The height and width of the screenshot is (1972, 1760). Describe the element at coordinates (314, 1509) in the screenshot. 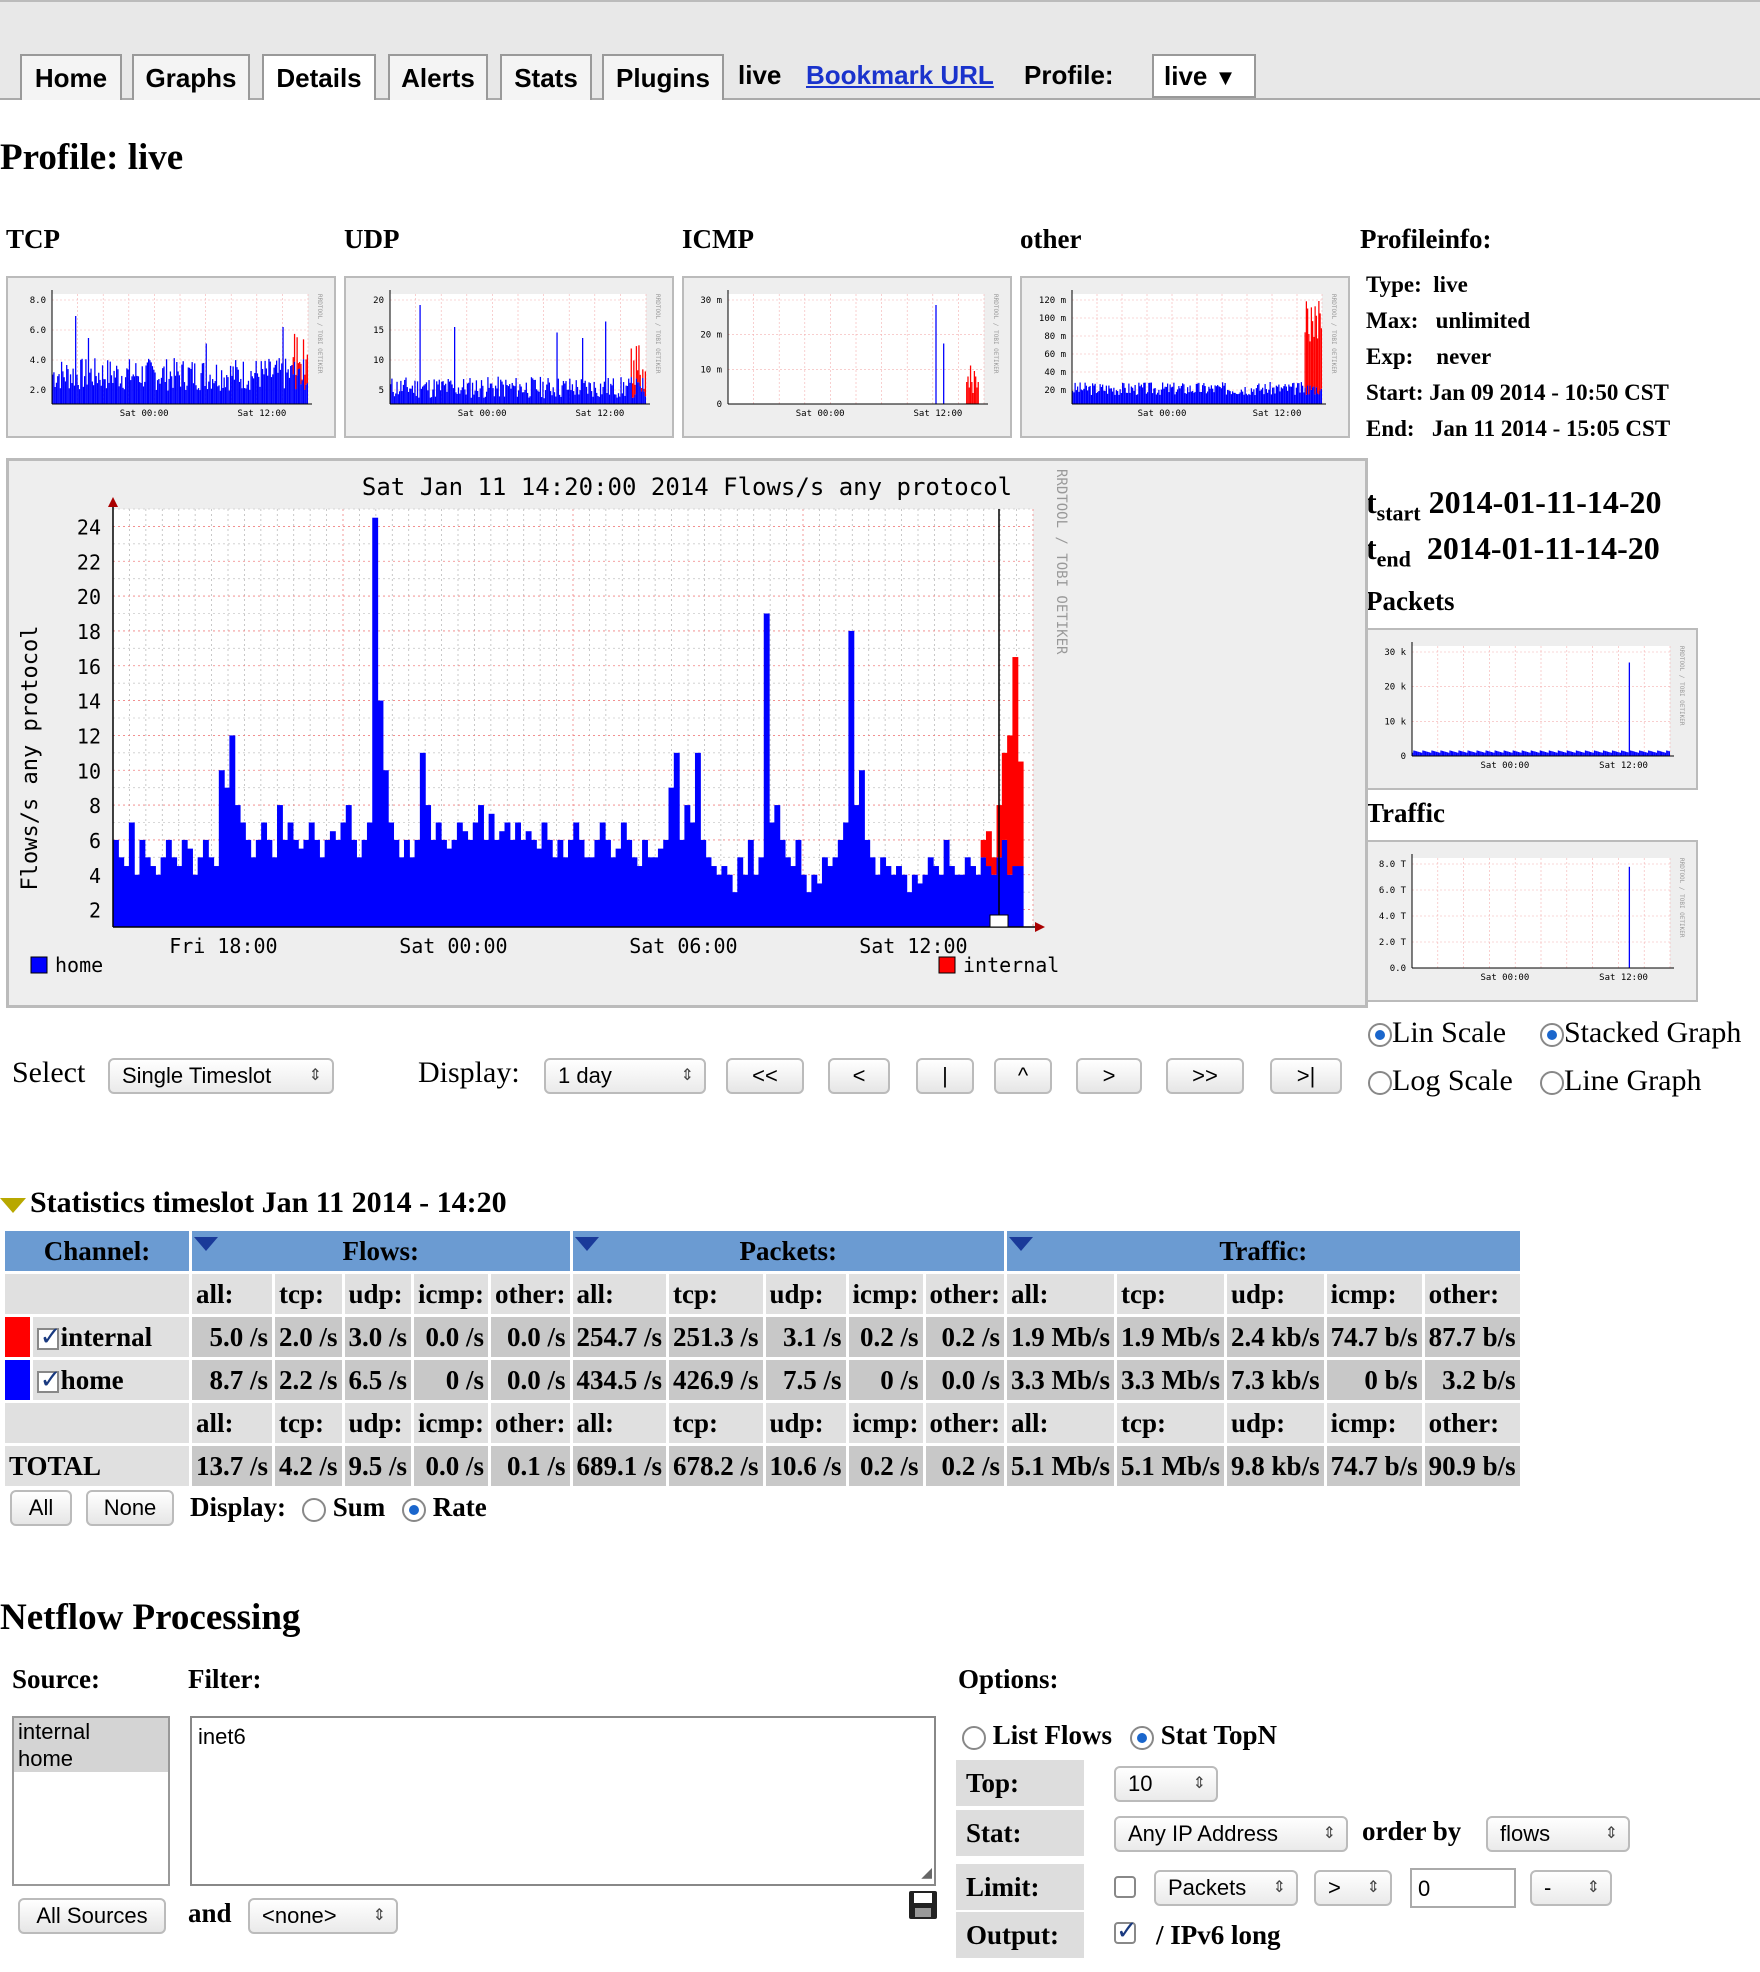

I see `sum-radio` at that location.